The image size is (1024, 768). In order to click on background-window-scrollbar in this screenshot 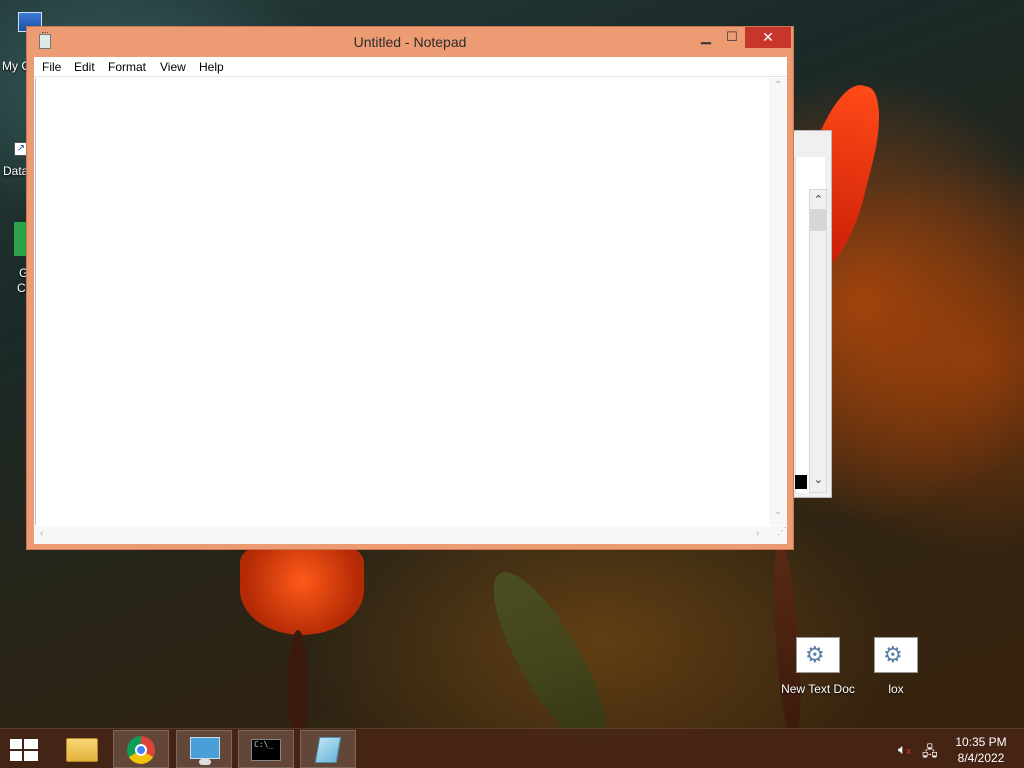, I will do `click(818, 341)`.